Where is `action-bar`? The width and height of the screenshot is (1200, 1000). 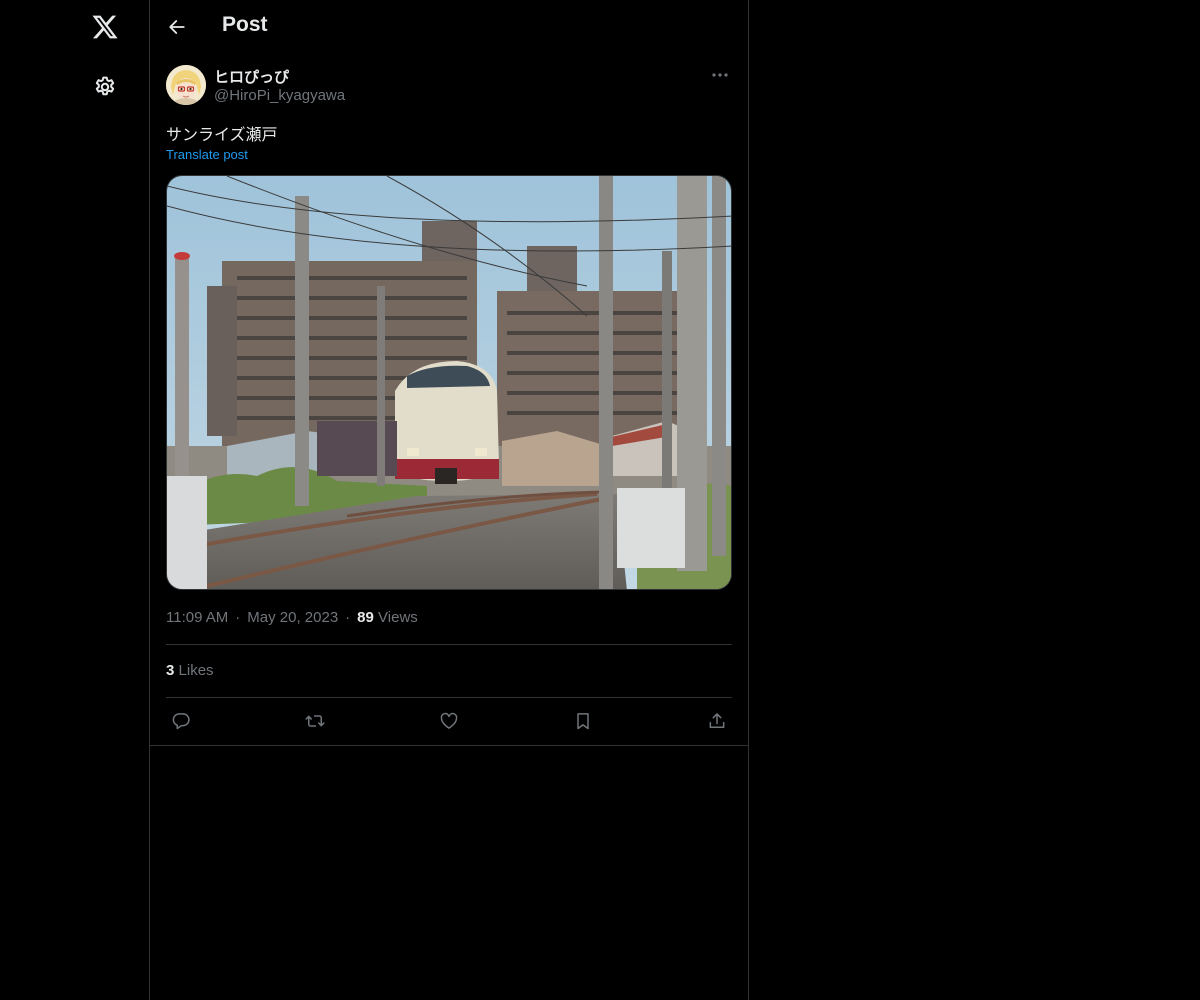 action-bar is located at coordinates (449, 721).